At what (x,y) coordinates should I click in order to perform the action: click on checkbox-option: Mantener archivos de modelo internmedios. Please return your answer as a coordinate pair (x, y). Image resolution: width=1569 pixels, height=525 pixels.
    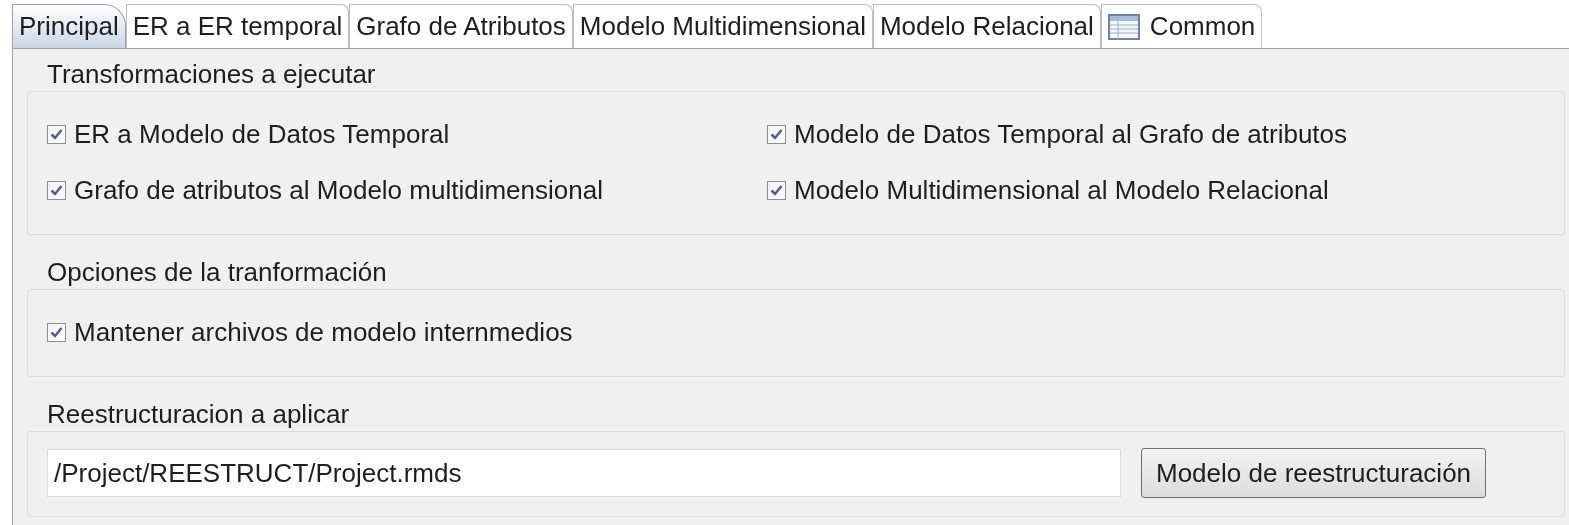
    Looking at the image, I should click on (407, 332).